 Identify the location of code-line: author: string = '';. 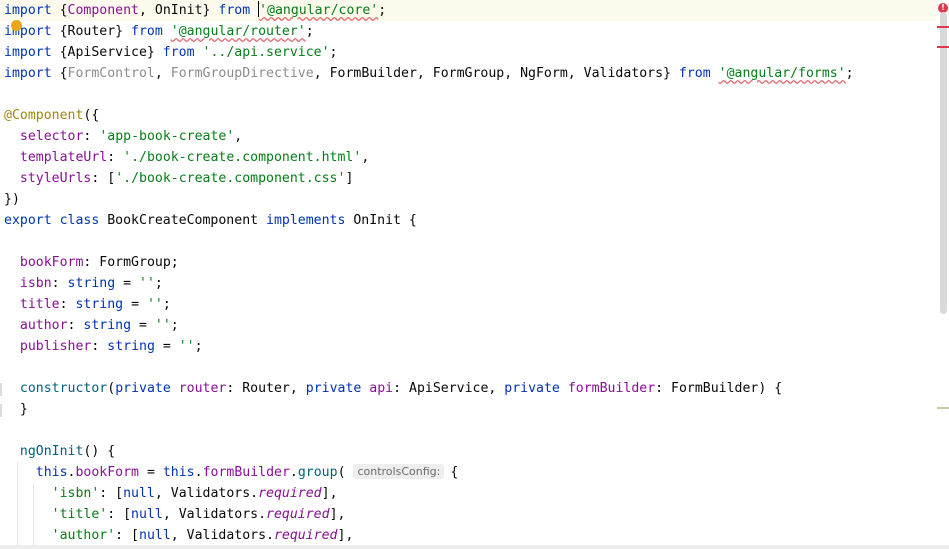
(89, 325).